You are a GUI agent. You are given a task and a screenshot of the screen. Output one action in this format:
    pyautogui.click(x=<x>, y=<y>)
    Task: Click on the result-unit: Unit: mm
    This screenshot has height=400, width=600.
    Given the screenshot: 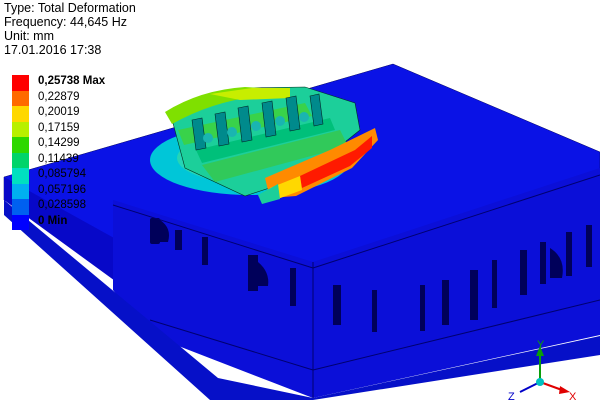 What is the action you would take?
    pyautogui.click(x=29, y=36)
    